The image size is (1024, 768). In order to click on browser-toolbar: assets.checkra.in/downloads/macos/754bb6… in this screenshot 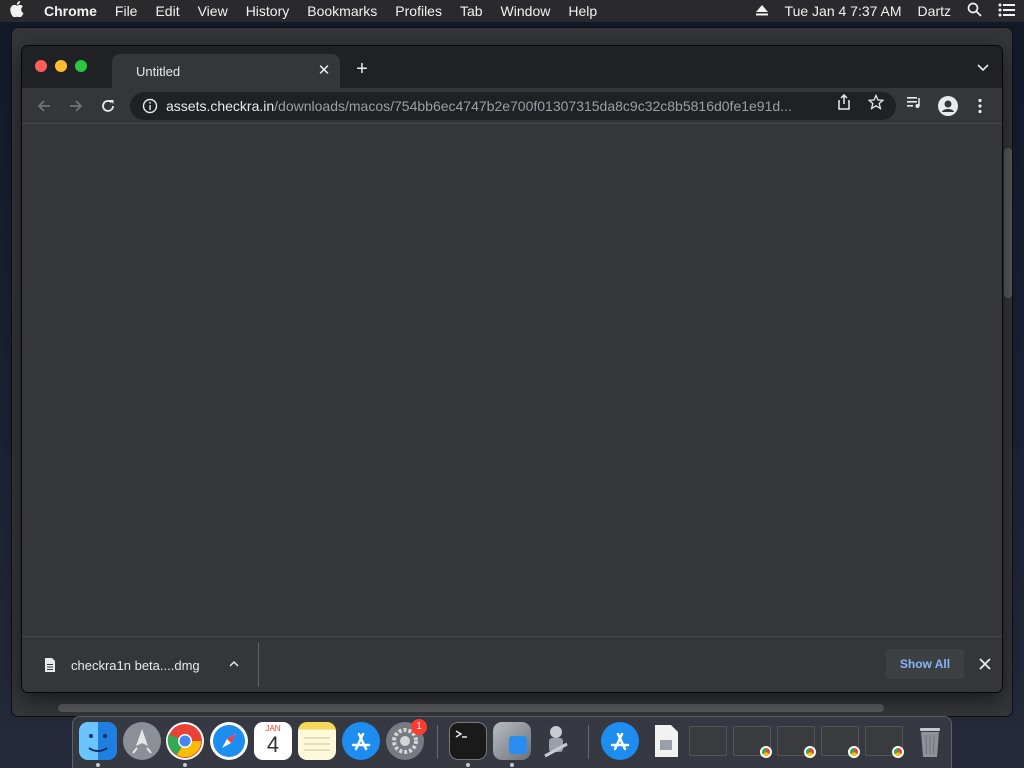, I will do `click(512, 106)`.